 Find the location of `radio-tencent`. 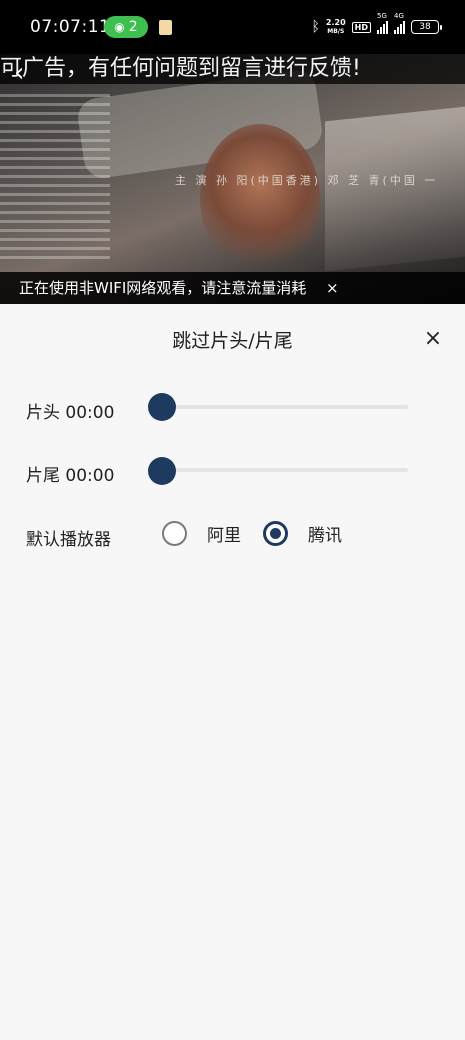

radio-tencent is located at coordinates (275, 533).